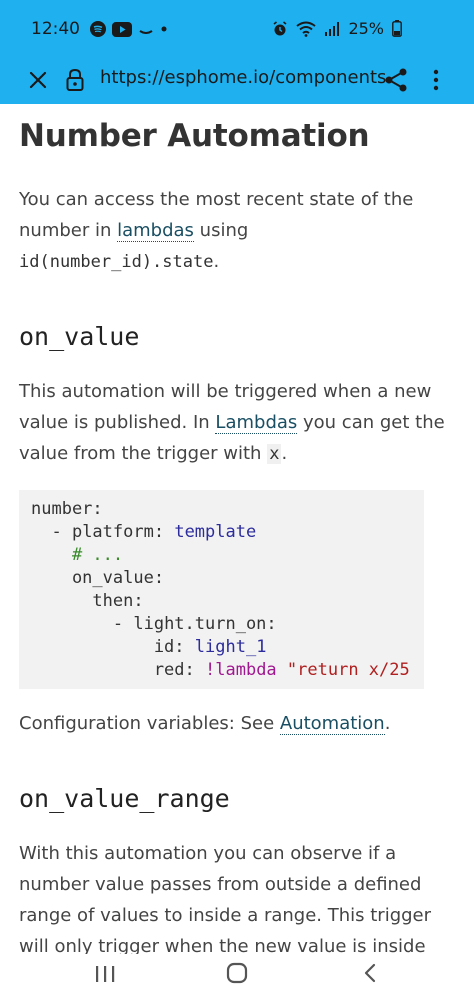 Image resolution: width=474 pixels, height=1000 pixels. Describe the element at coordinates (332, 724) in the screenshot. I see `automation-link: Automation` at that location.